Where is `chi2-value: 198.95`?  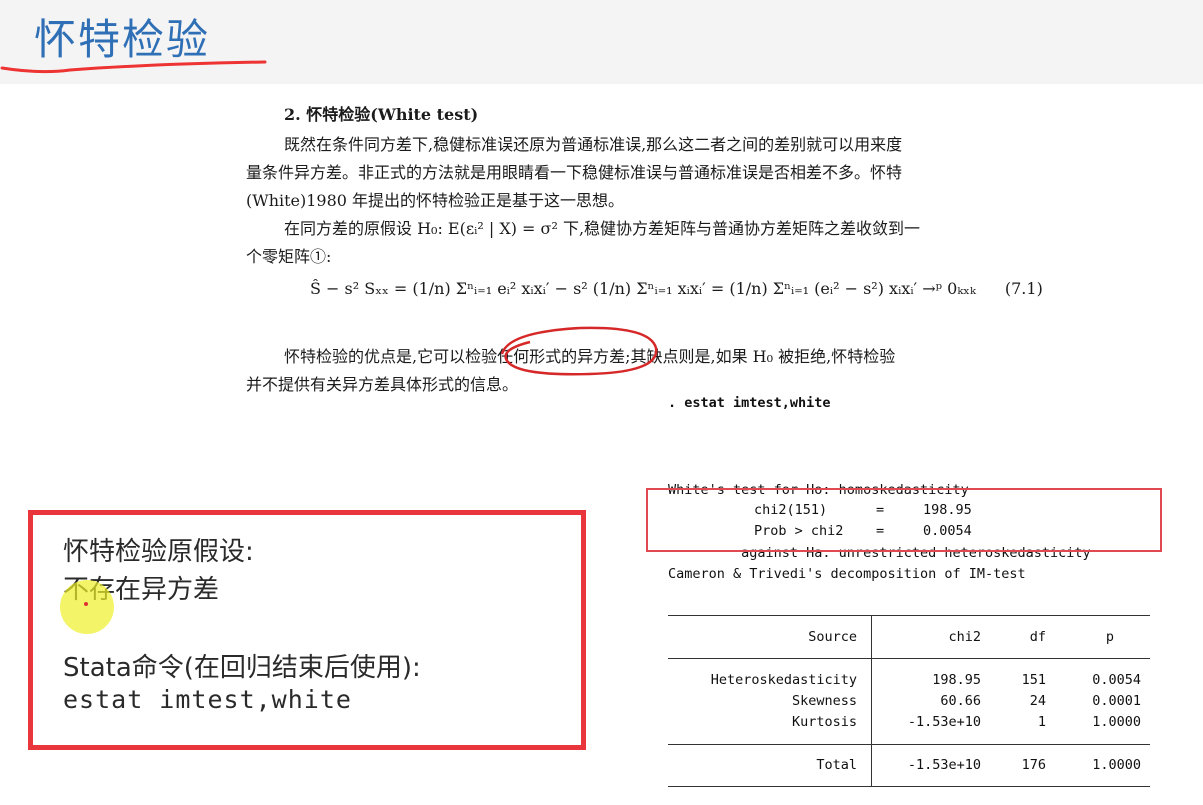 chi2-value: 198.95 is located at coordinates (947, 510).